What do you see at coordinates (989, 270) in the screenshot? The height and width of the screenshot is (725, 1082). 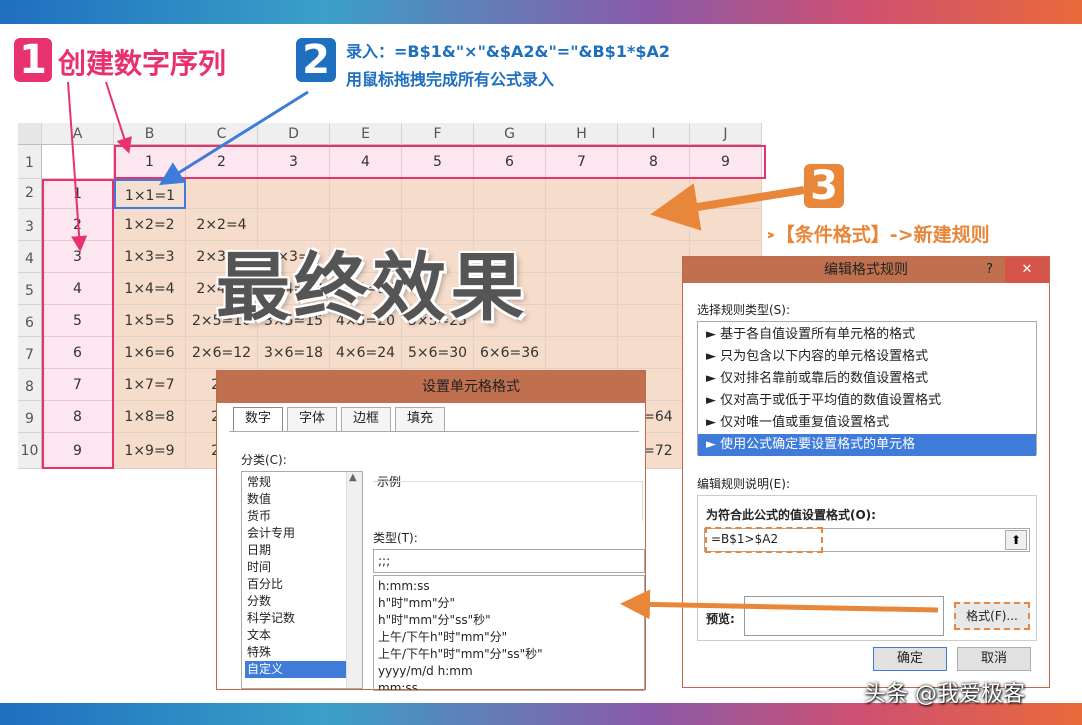 I see `help-icon: ?` at bounding box center [989, 270].